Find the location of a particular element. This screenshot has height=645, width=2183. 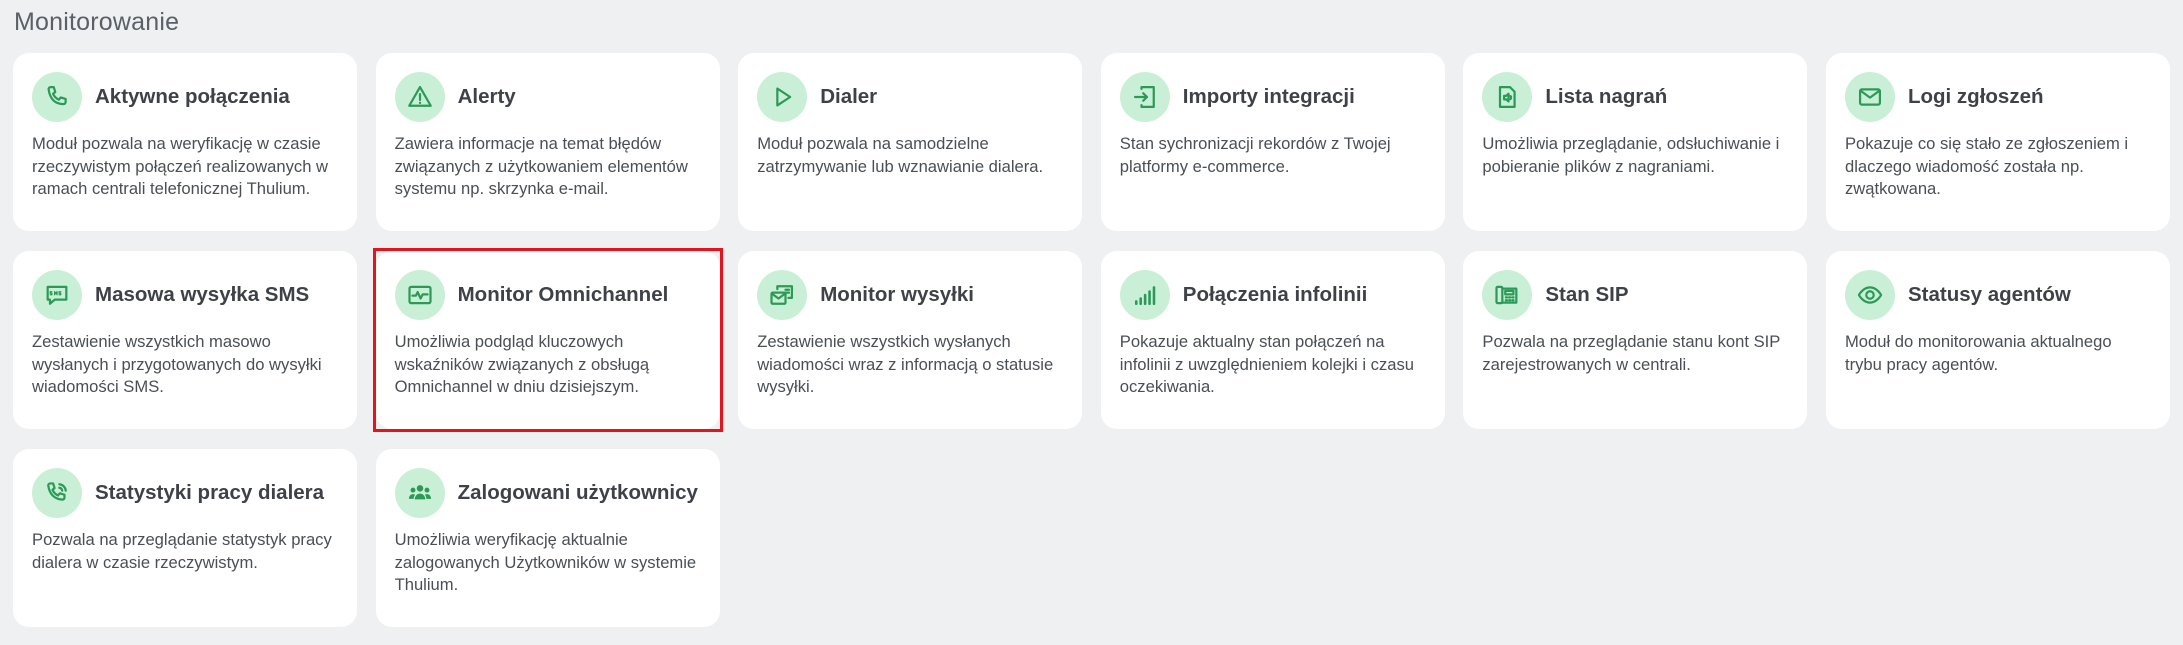

sms-icon is located at coordinates (57, 295).